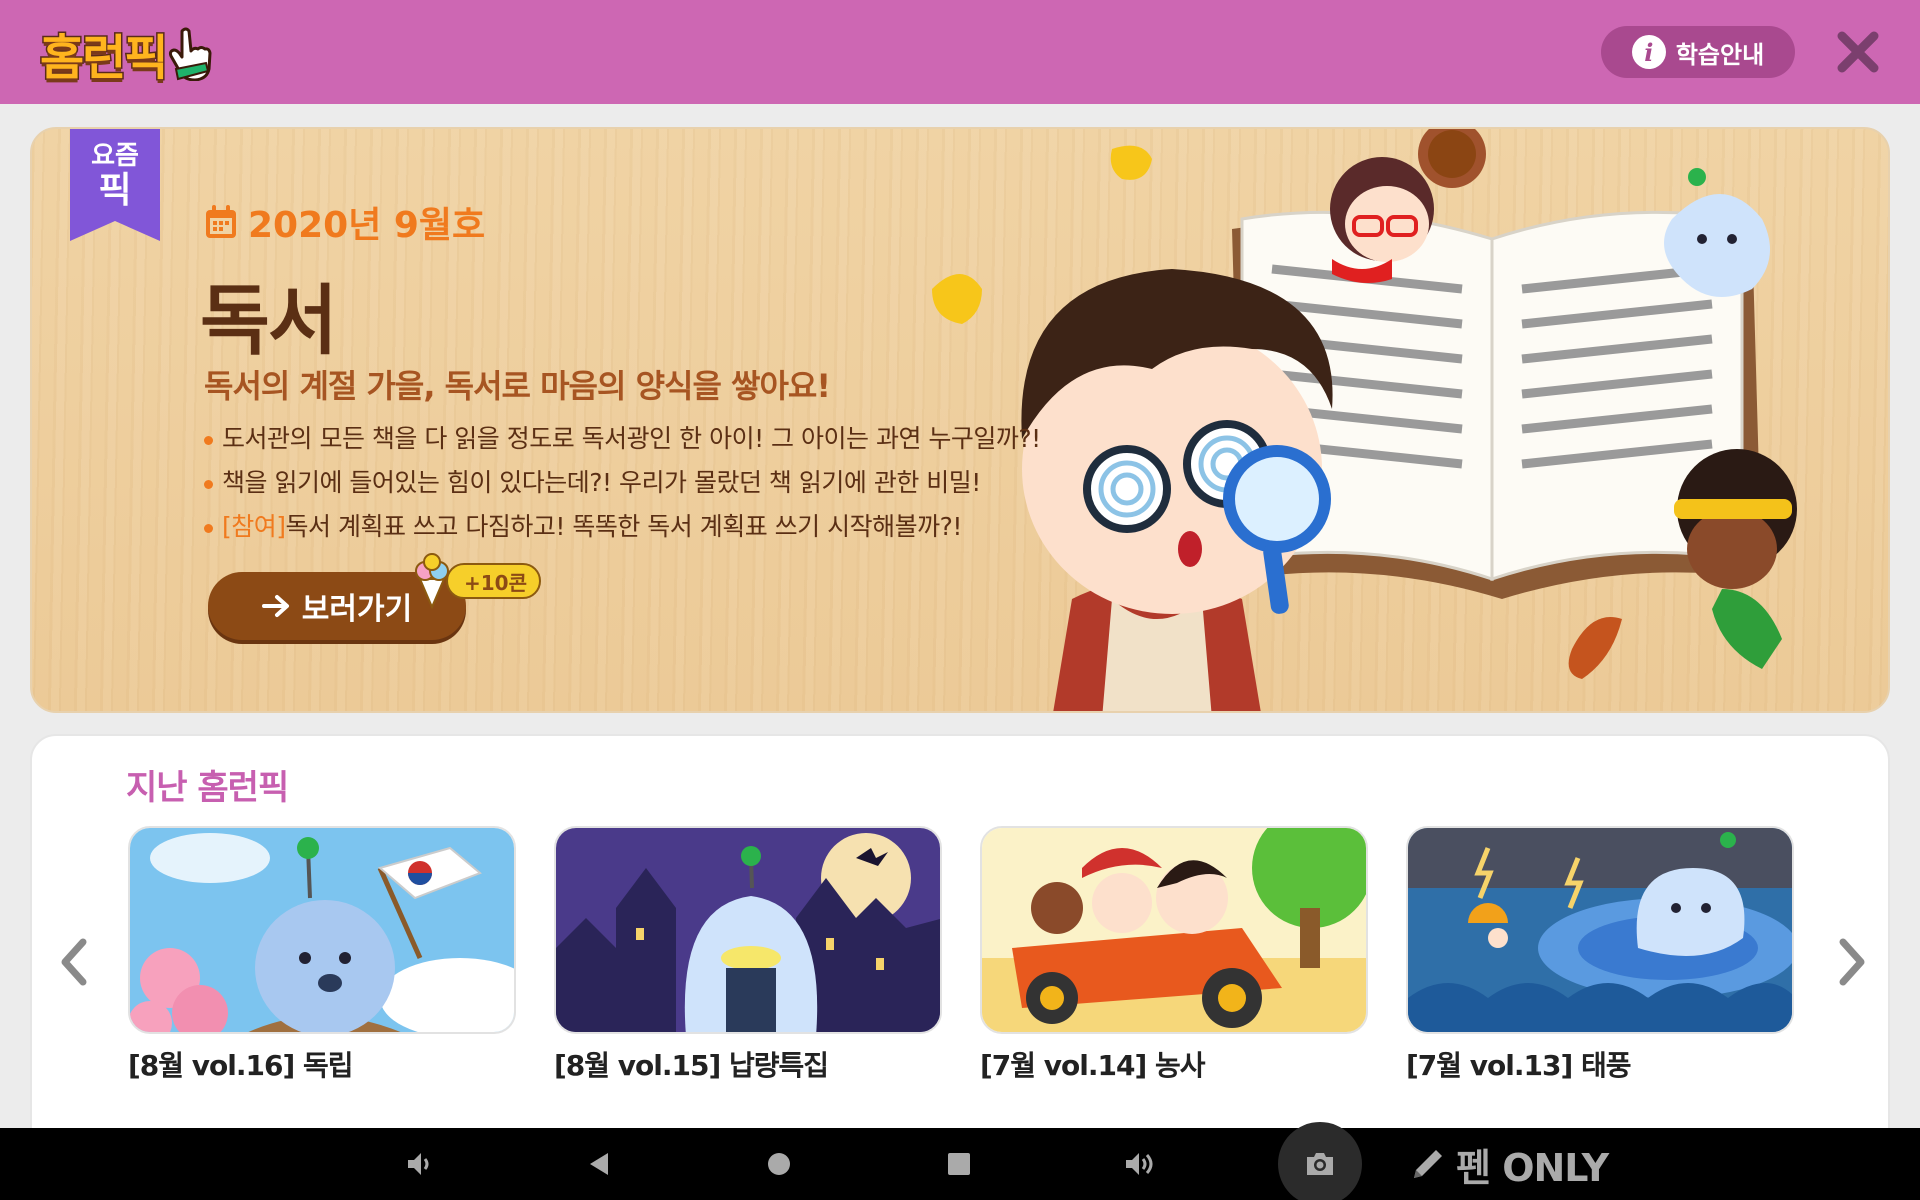 This screenshot has height=1200, width=1920. Describe the element at coordinates (1428, 1164) in the screenshot. I see `pencil-icon` at that location.